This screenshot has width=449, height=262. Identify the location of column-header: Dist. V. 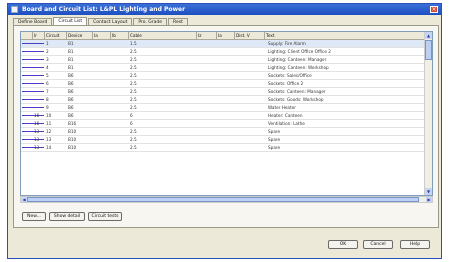
(250, 35).